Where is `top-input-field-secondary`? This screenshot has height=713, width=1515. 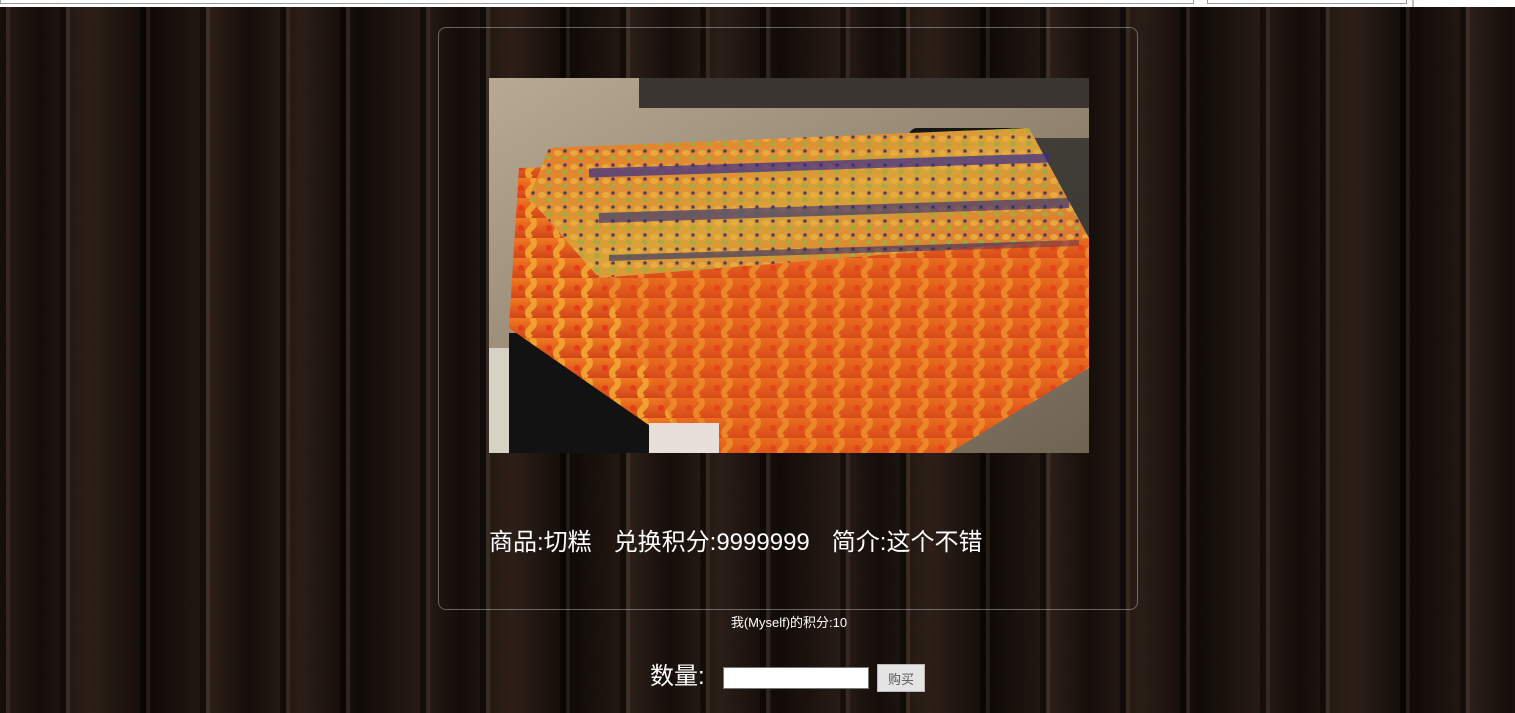 top-input-field-secondary is located at coordinates (1307, 2).